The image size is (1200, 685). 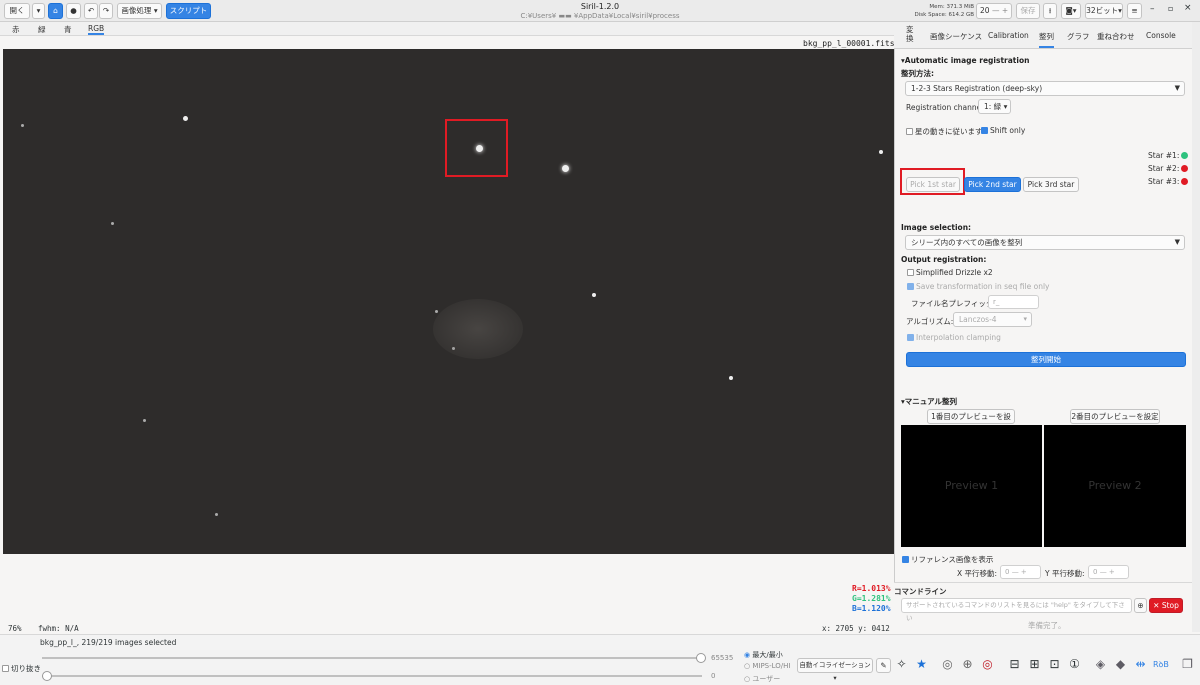 What do you see at coordinates (42, 29) in the screenshot?
I see `tab-green: 緑` at bounding box center [42, 29].